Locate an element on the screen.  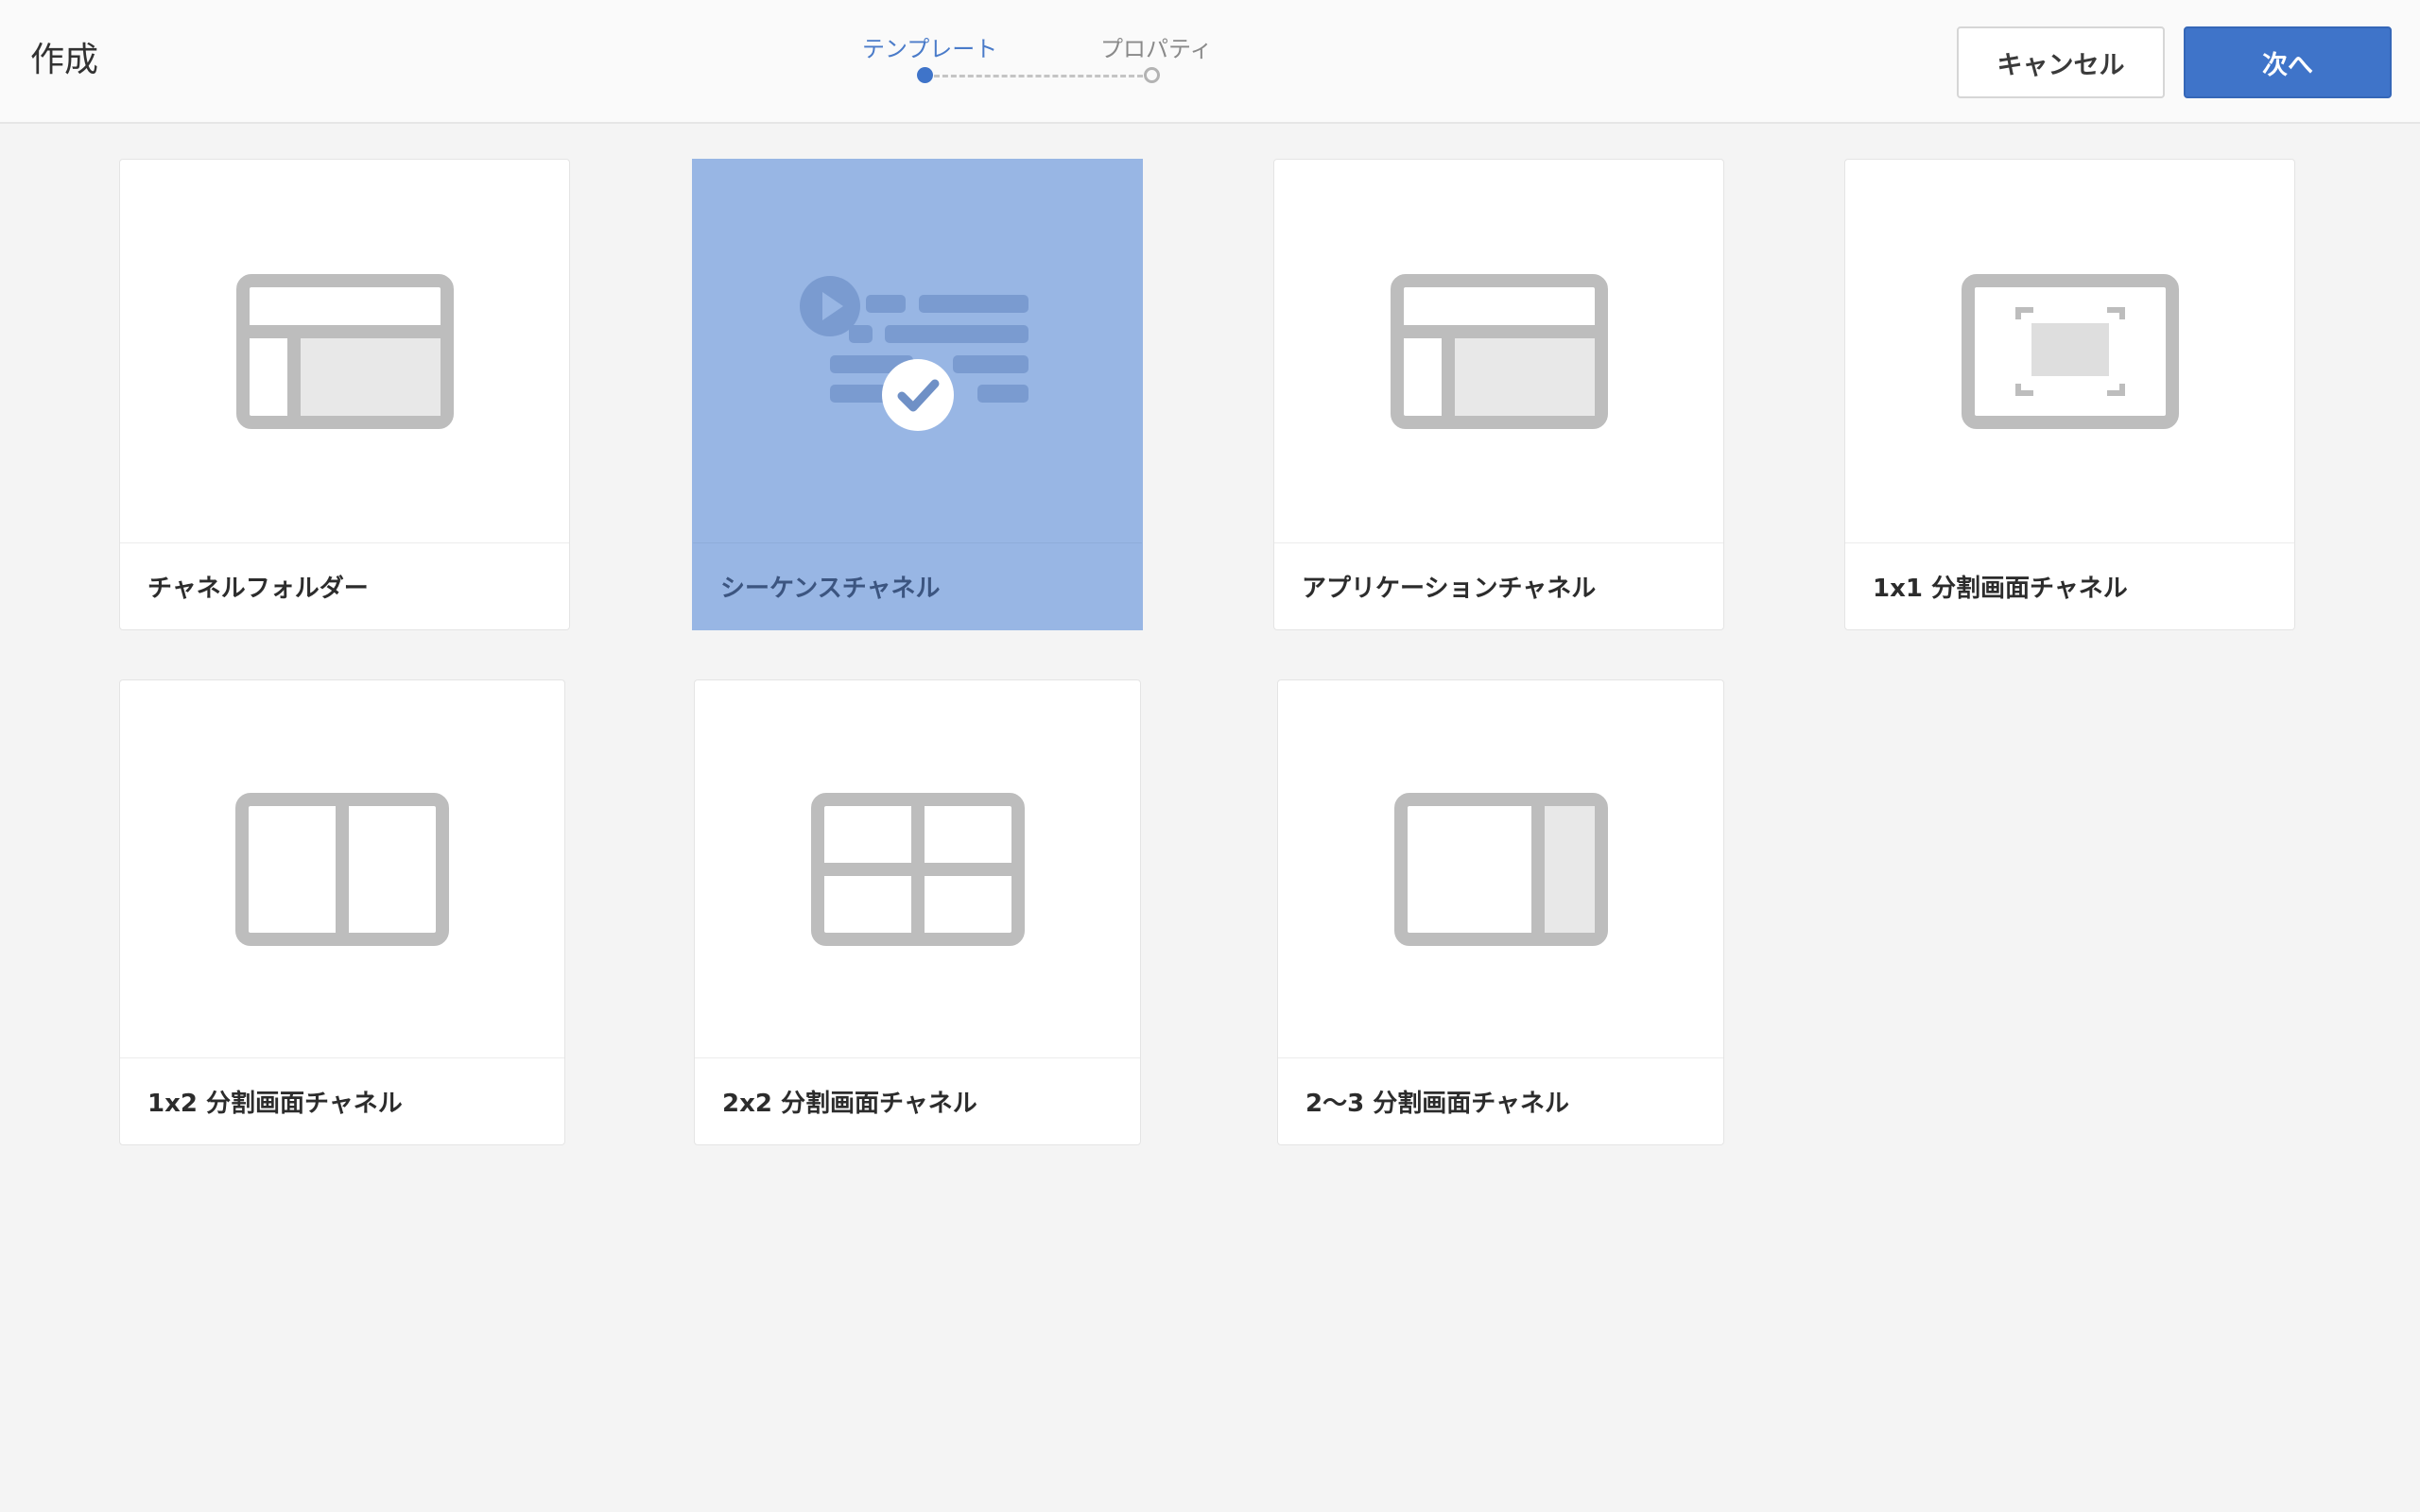
fullscreen-icon is located at coordinates (2070, 351).